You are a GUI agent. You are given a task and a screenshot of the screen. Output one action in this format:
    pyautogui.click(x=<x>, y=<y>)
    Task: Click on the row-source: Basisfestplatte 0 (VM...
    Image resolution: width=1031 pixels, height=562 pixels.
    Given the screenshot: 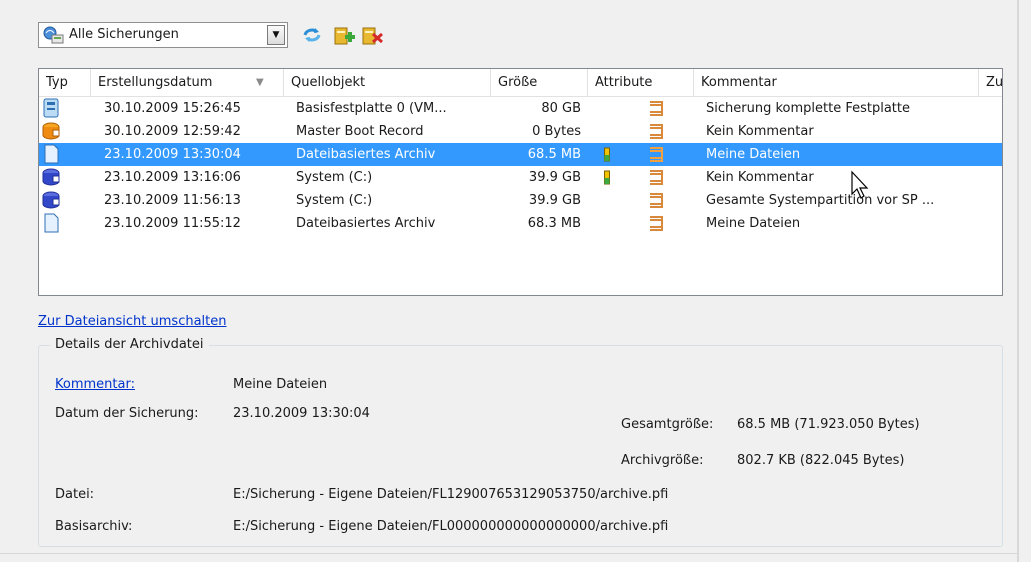 What is the action you would take?
    pyautogui.click(x=371, y=108)
    